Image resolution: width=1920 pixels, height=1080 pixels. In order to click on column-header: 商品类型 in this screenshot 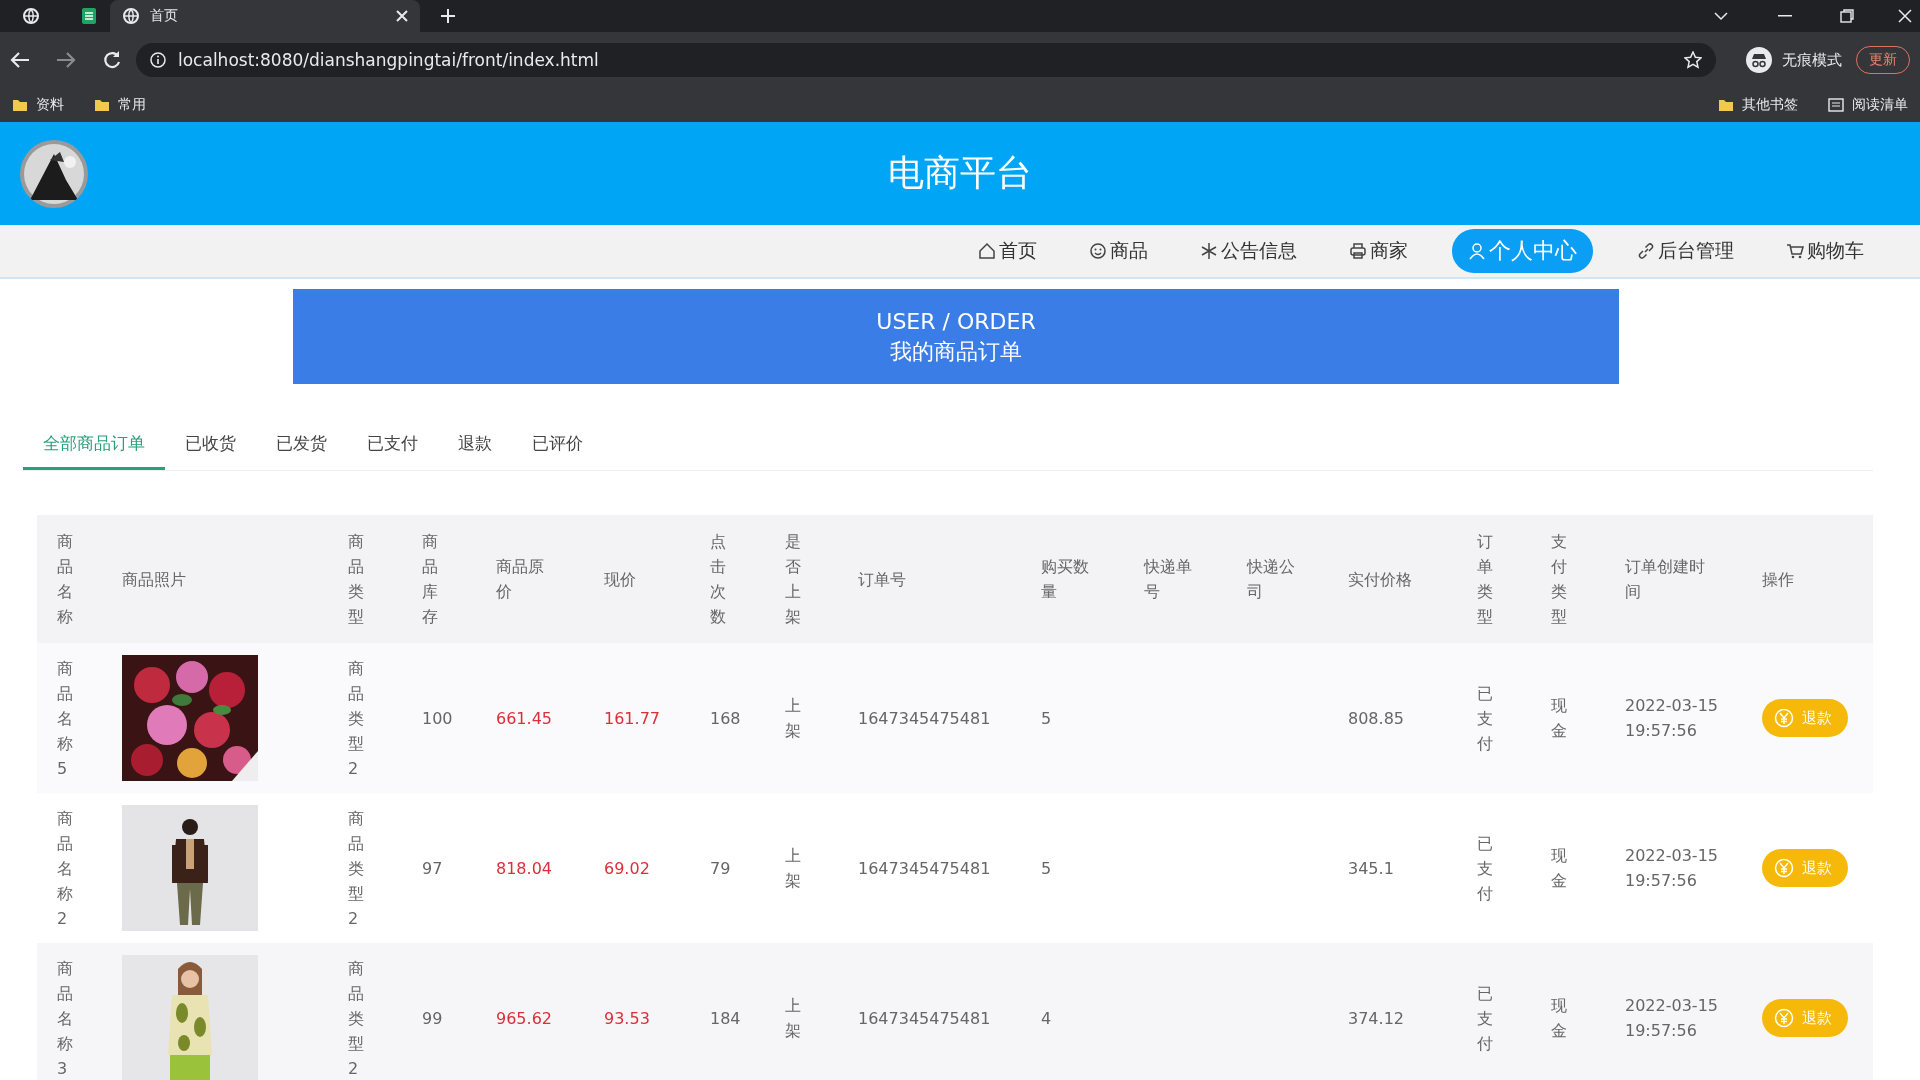, I will do `click(356, 579)`.